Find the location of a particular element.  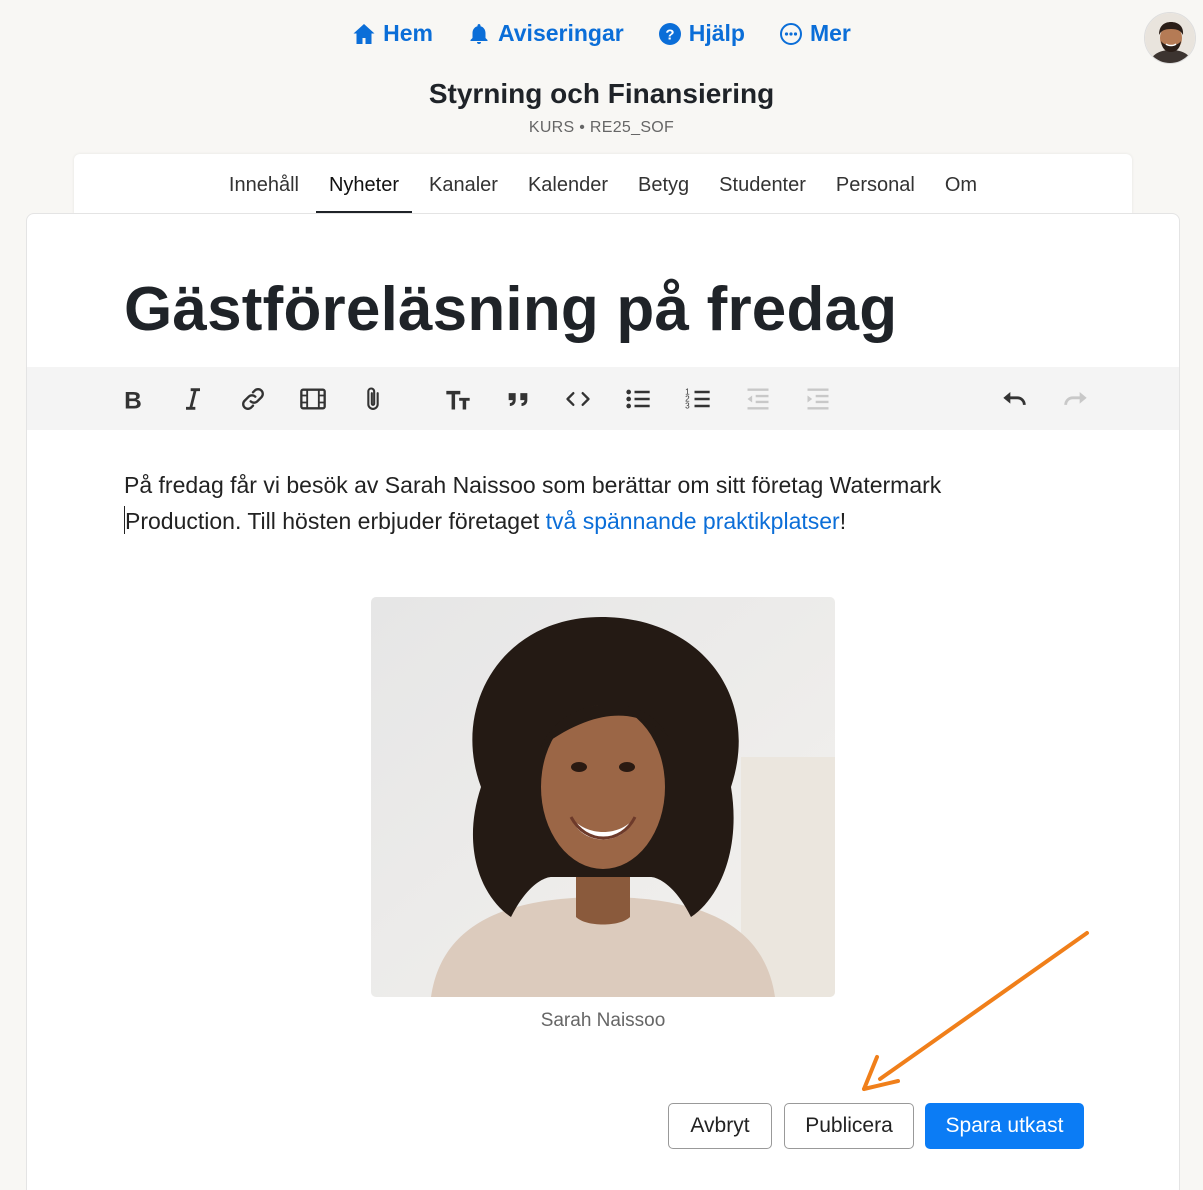

help-circle-icon: ? is located at coordinates (669, 33).